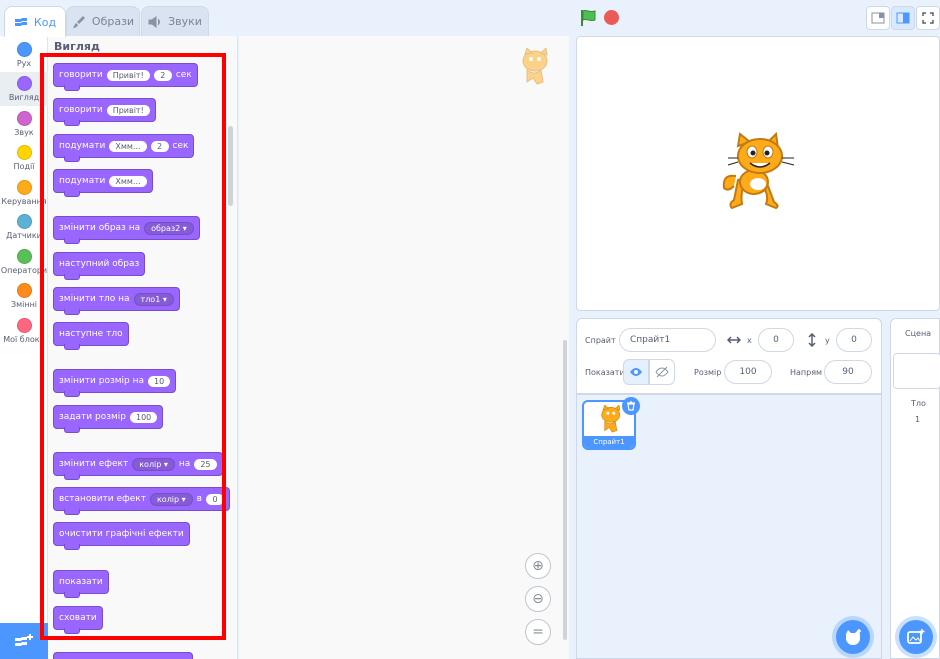 The image size is (940, 659). What do you see at coordinates (915, 488) in the screenshot?
I see `stage-target-pane: Сцена Тло 1` at bounding box center [915, 488].